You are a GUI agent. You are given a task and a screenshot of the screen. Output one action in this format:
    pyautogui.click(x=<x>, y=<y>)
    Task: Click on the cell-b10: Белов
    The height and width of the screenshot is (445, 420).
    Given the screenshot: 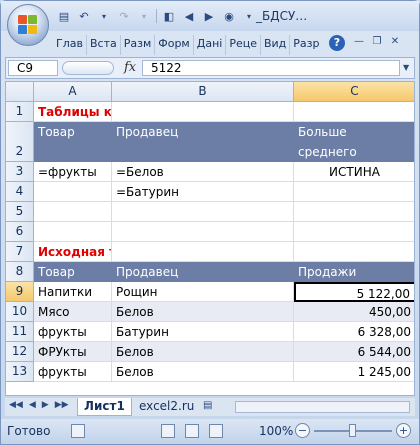 What is the action you would take?
    pyautogui.click(x=203, y=312)
    